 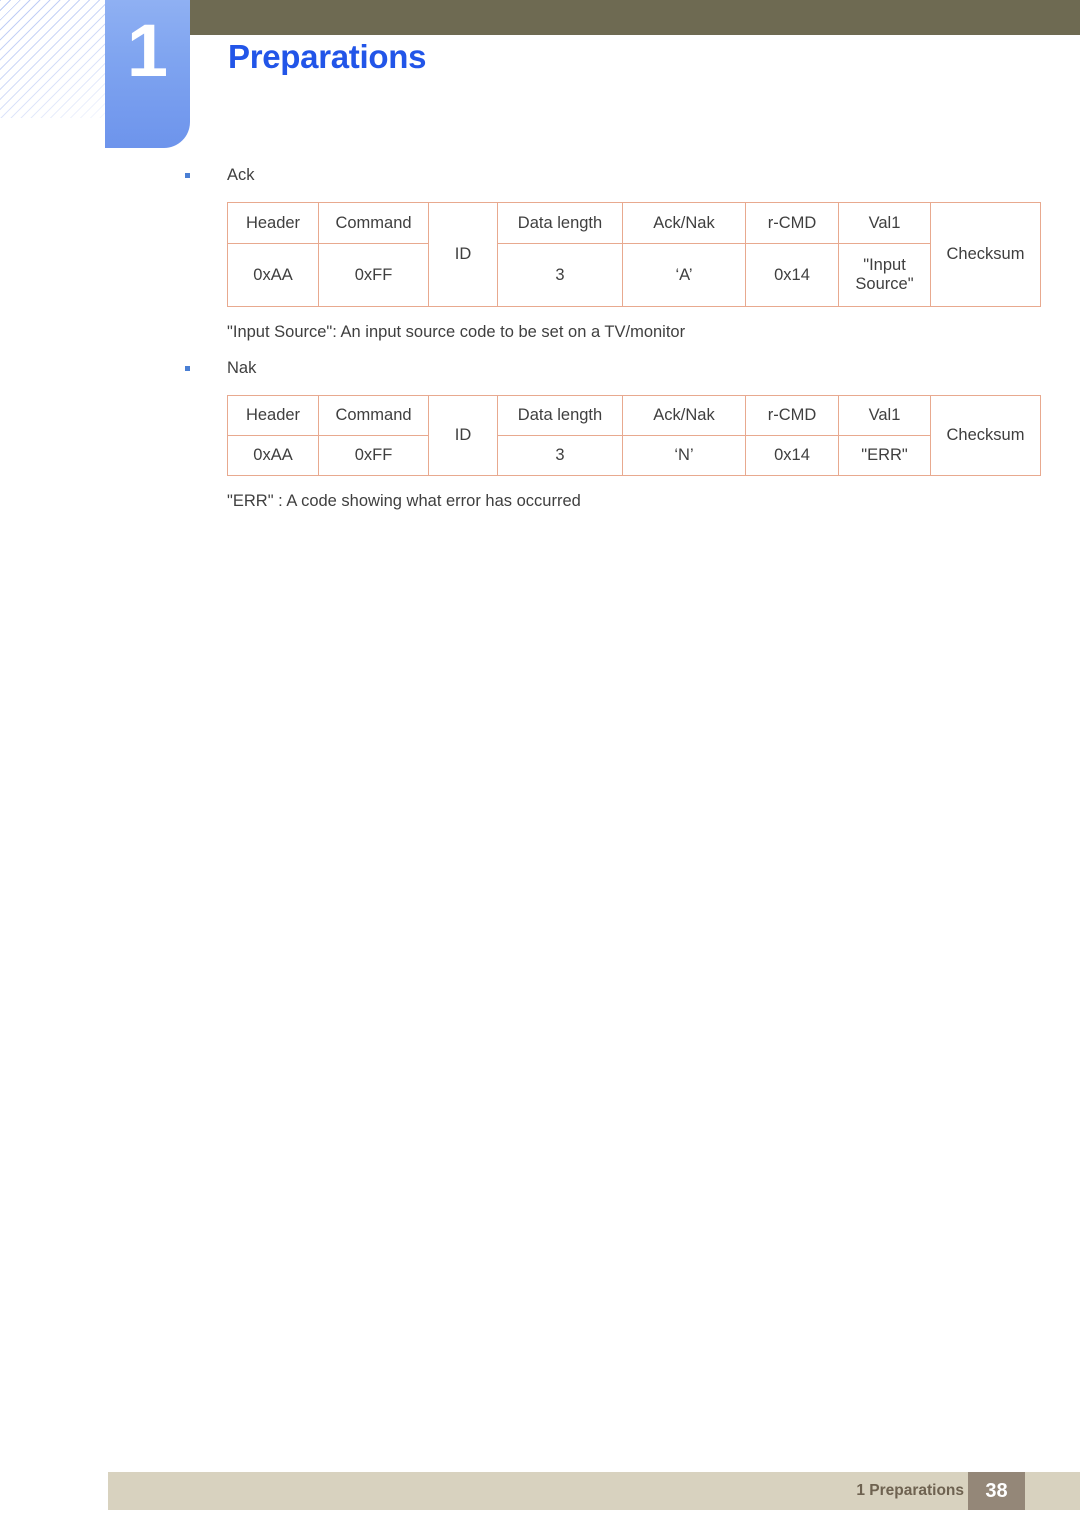 I want to click on list-item-nak: Nak, so click(x=631, y=368).